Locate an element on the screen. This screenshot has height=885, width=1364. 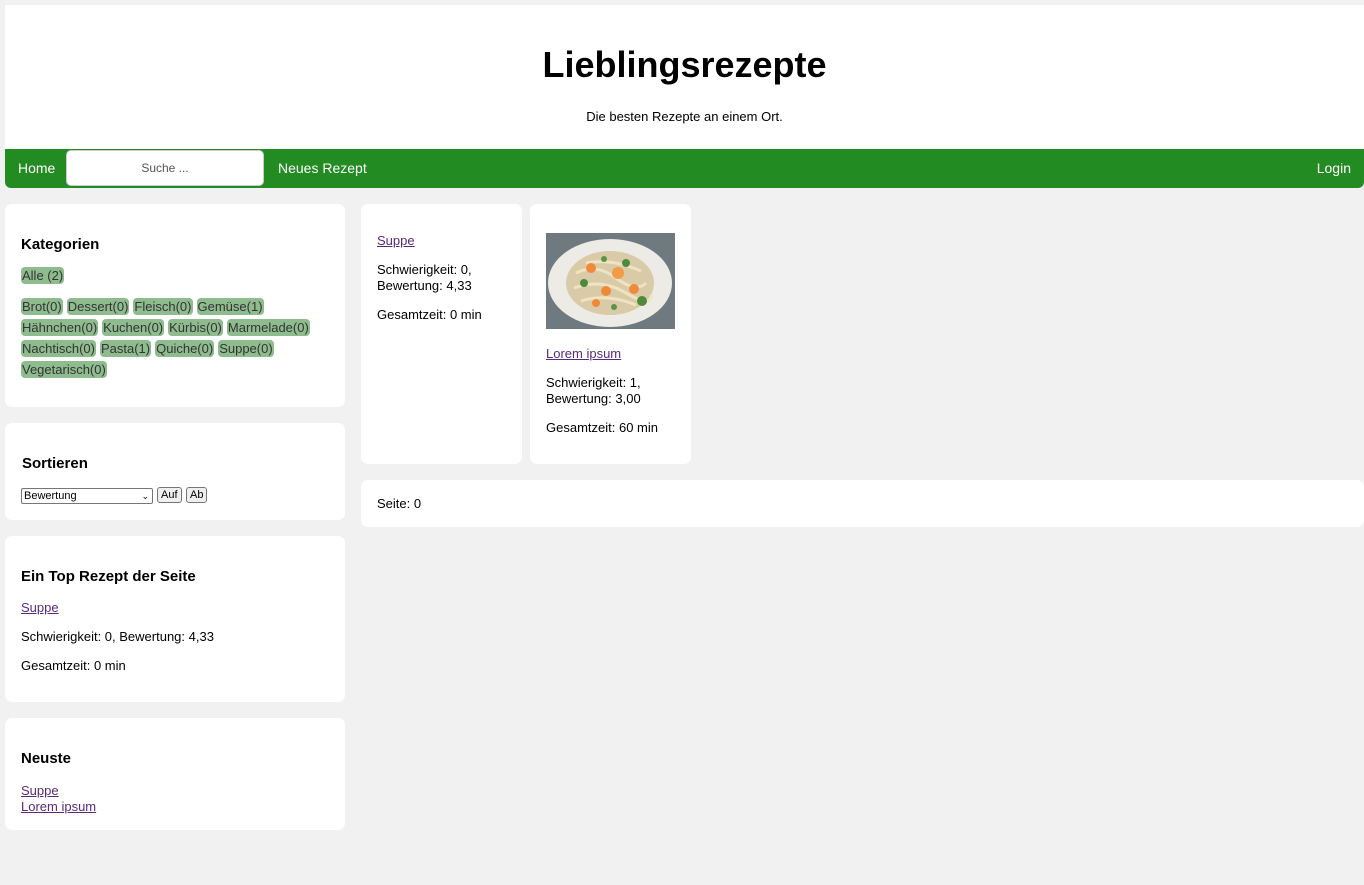
newest-link: Suppe is located at coordinates (40, 791).